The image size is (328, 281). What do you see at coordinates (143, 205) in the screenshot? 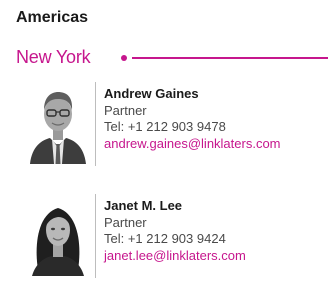
I see `contact-name: Janet M. Lee` at bounding box center [143, 205].